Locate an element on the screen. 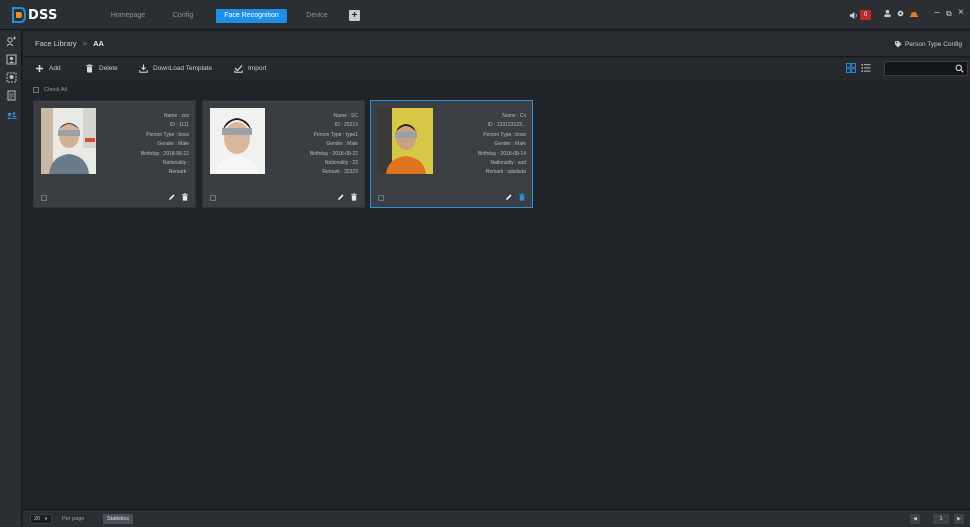 The image size is (970, 527). breadcrumb-current: AA is located at coordinates (98, 43).